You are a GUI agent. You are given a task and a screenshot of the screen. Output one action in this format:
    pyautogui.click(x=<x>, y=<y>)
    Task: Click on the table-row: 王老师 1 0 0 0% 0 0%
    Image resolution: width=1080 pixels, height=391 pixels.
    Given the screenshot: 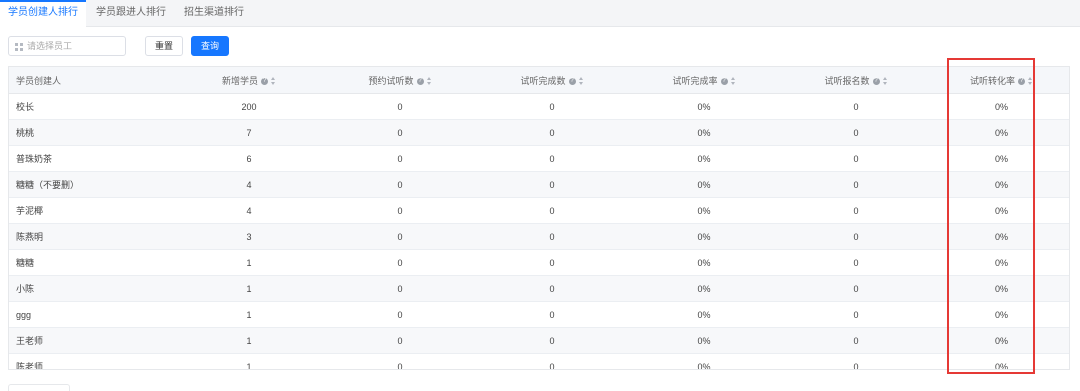 What is the action you would take?
    pyautogui.click(x=539, y=340)
    